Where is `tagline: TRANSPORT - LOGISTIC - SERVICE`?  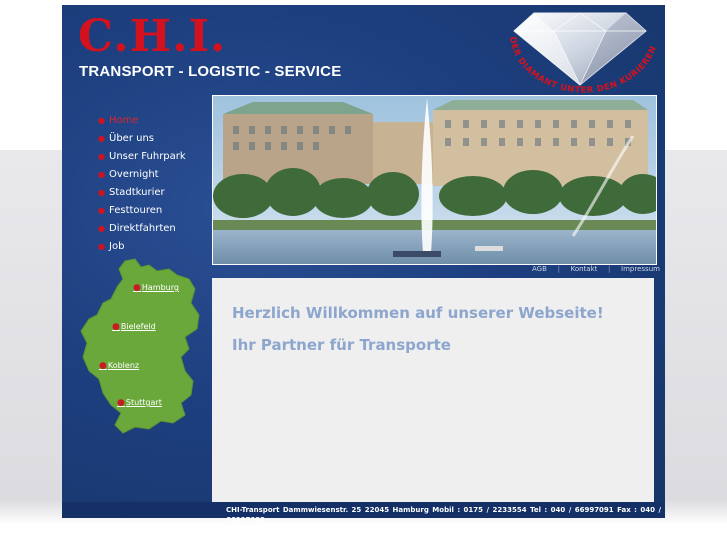
tagline: TRANSPORT - LOGISTIC - SERVICE is located at coordinates (210, 71).